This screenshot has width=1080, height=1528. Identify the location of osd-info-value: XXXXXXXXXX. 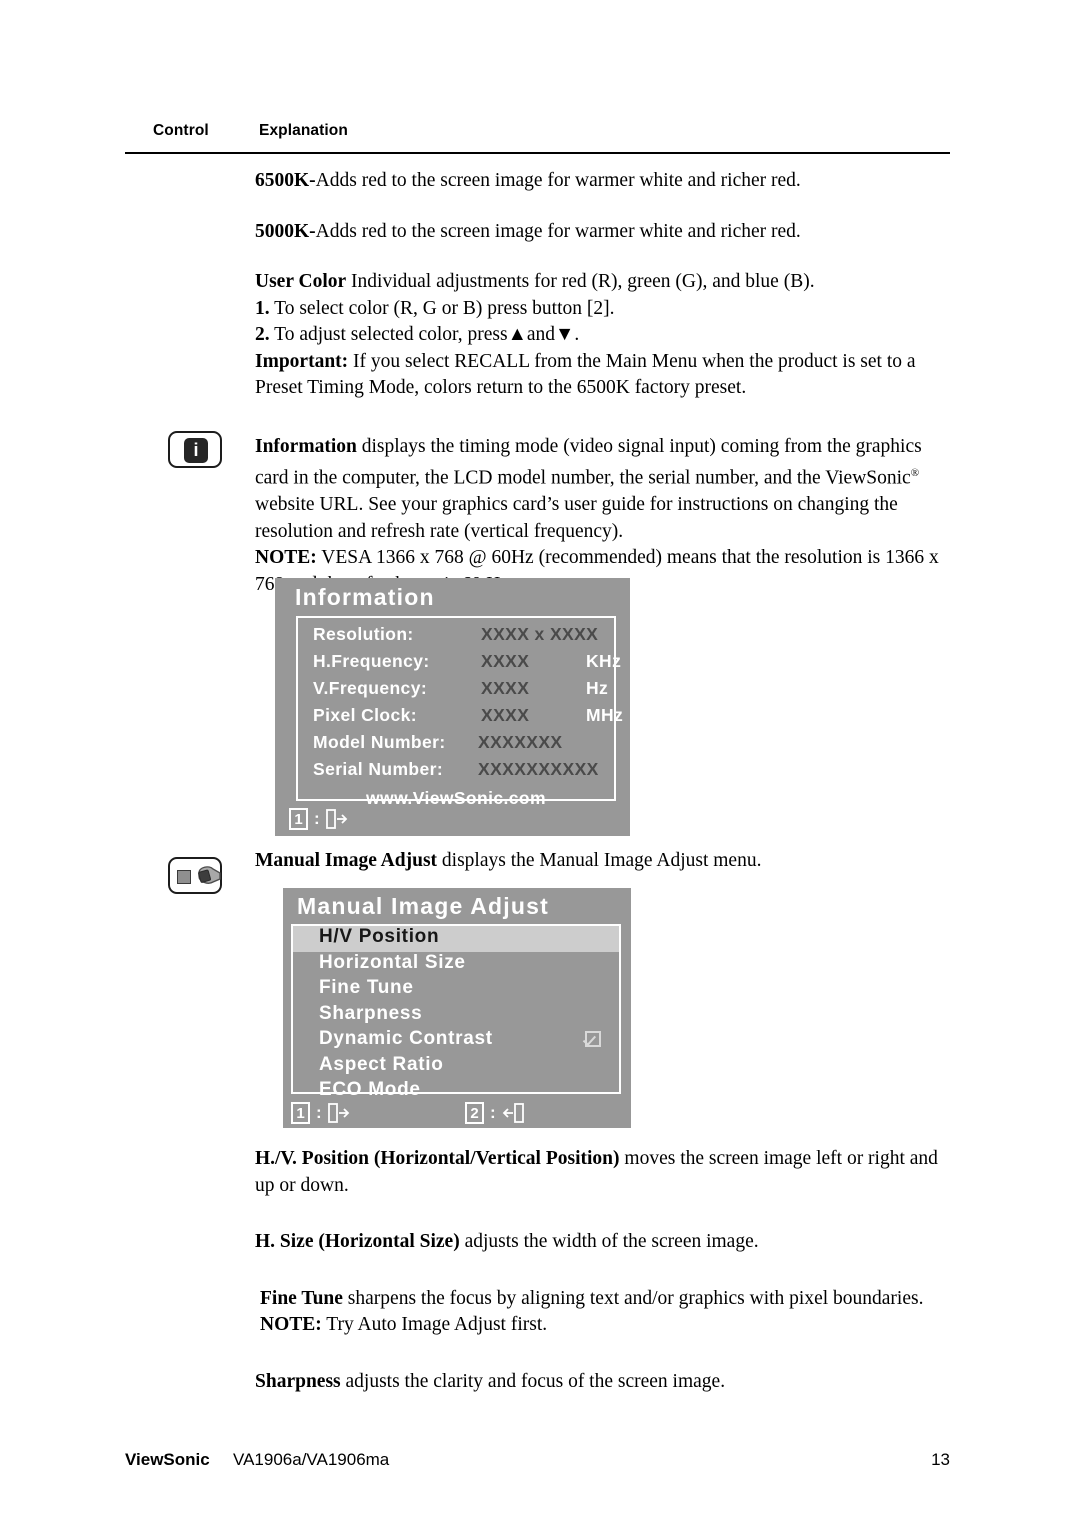
(538, 769).